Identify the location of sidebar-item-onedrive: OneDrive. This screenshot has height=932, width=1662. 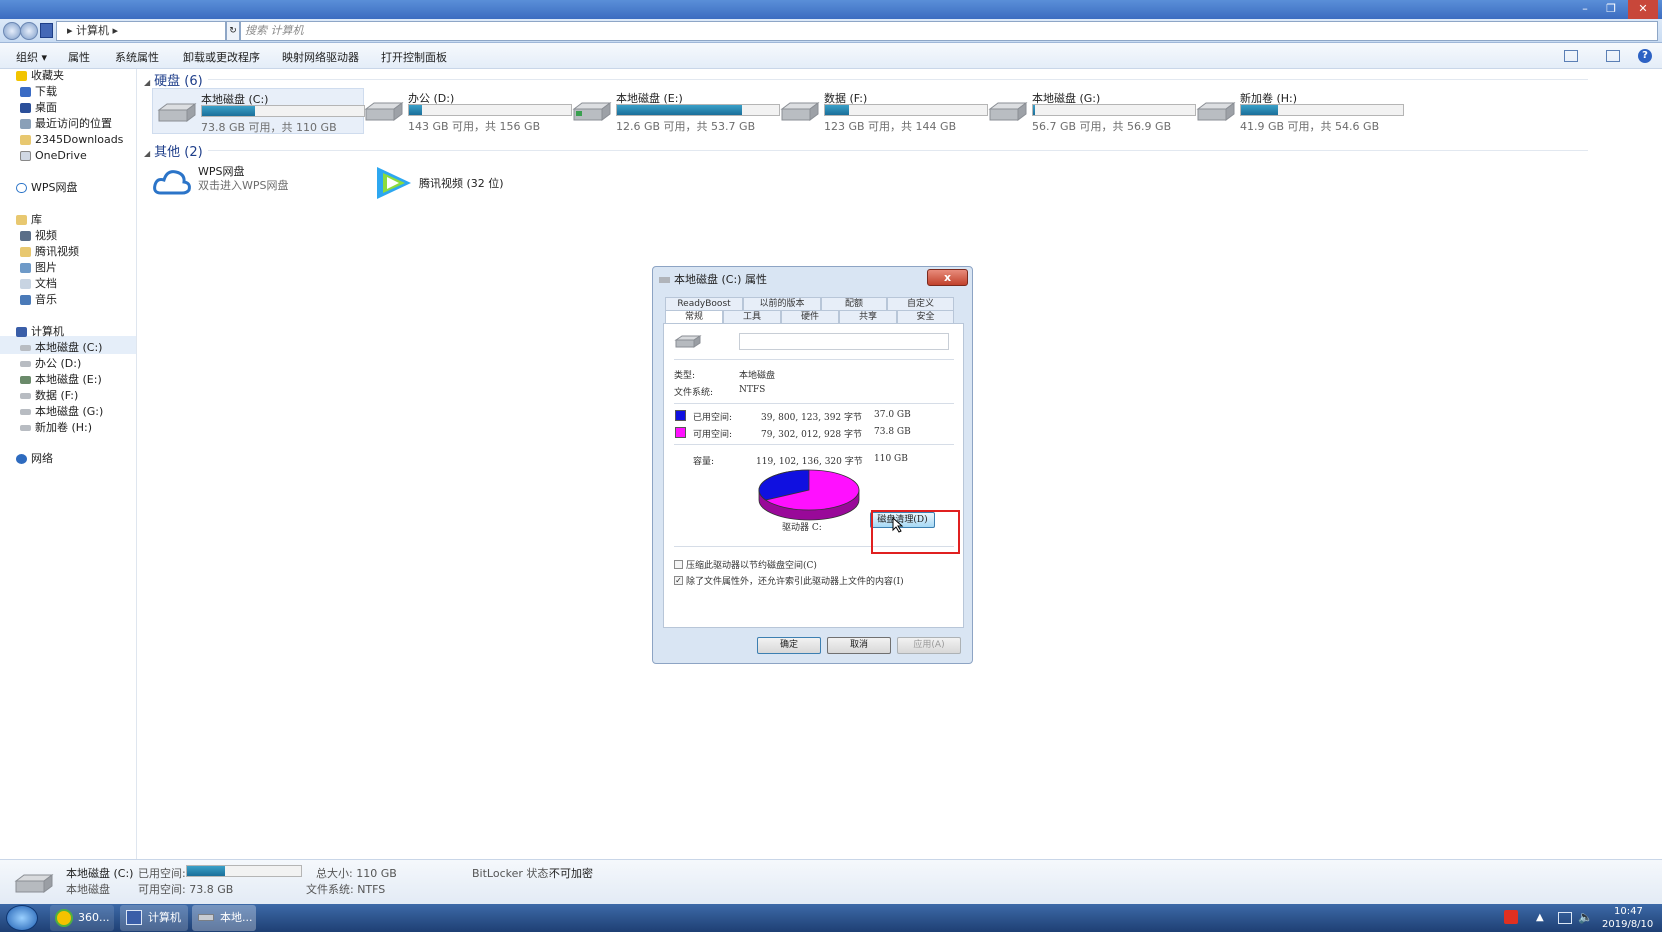
(53, 156).